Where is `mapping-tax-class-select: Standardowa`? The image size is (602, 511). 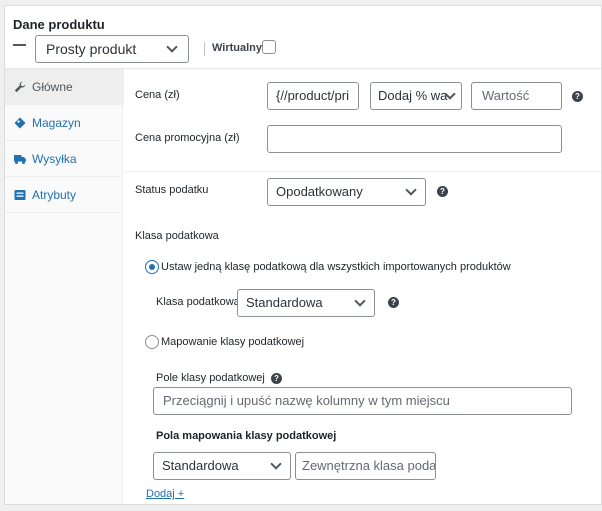
mapping-tax-class-select: Standardowa is located at coordinates (222, 466).